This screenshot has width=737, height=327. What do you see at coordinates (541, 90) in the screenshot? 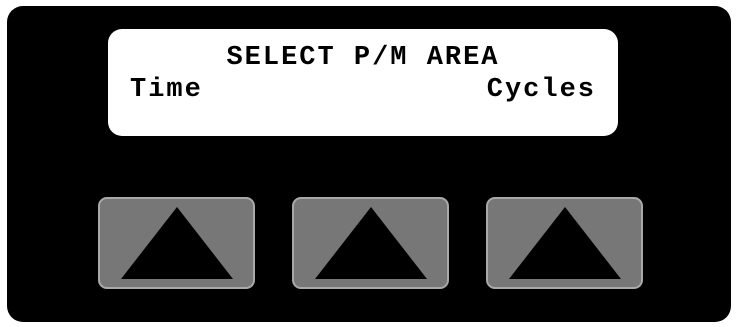
I see `option-cycles-label: Cycles` at bounding box center [541, 90].